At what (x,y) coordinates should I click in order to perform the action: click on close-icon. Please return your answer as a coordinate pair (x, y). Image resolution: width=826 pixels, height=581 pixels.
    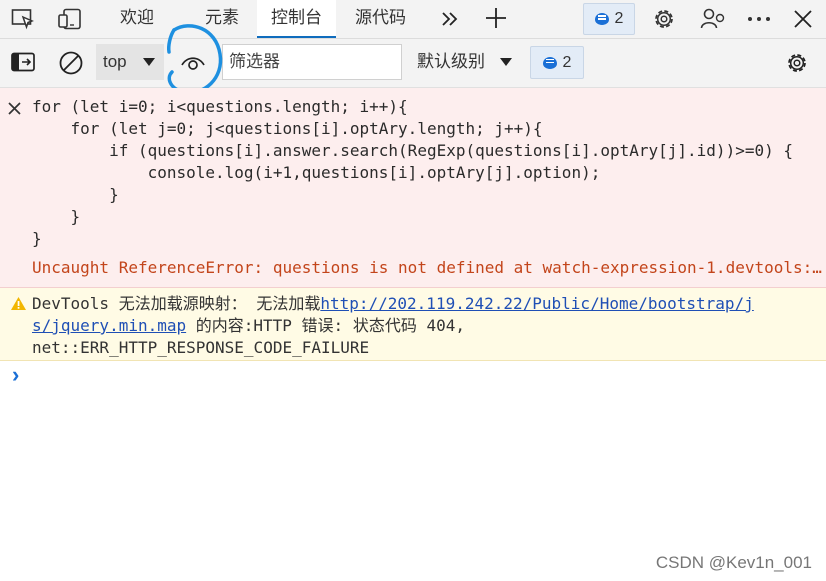
    Looking at the image, I should click on (803, 19).